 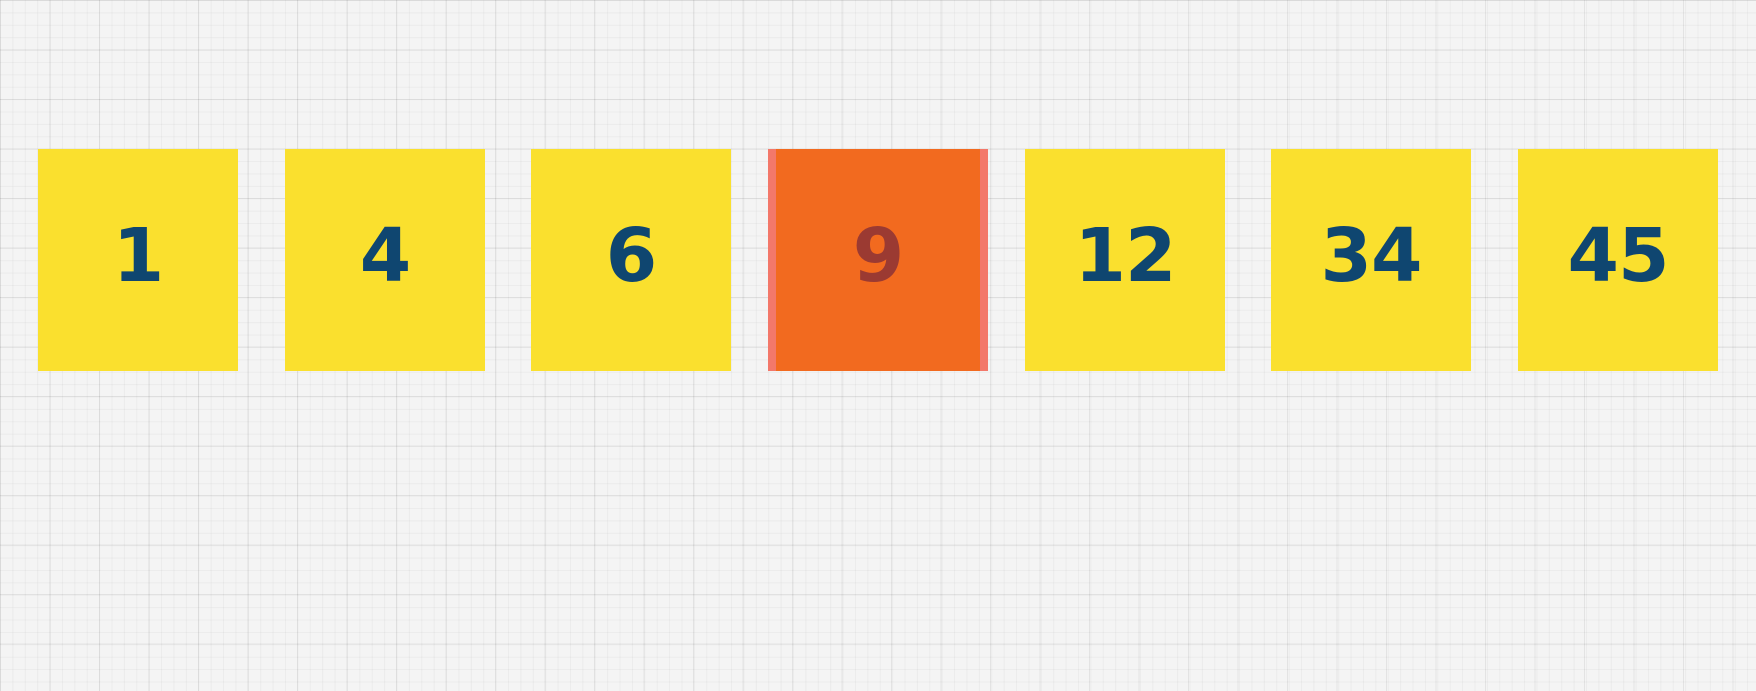 I want to click on array-cell: 6, so click(x=631, y=260).